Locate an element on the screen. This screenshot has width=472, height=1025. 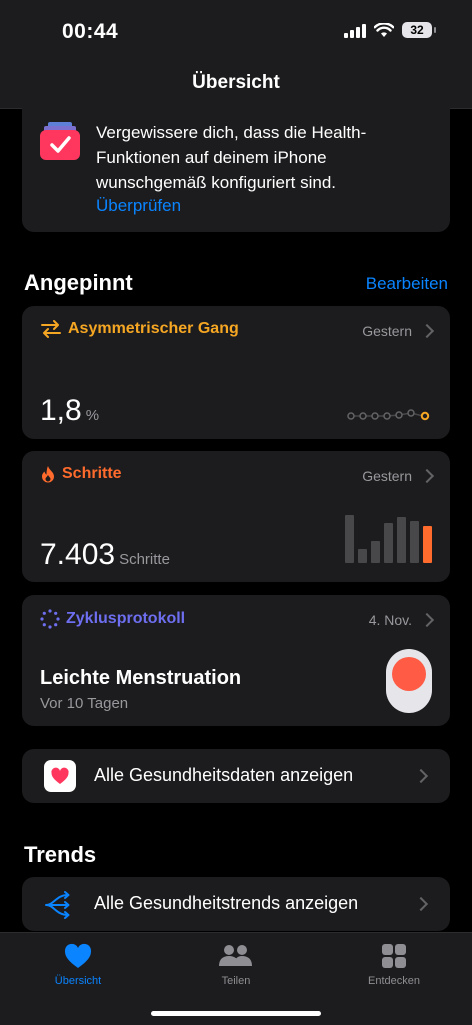
tab-browse: Entdecken is located at coordinates (394, 964).